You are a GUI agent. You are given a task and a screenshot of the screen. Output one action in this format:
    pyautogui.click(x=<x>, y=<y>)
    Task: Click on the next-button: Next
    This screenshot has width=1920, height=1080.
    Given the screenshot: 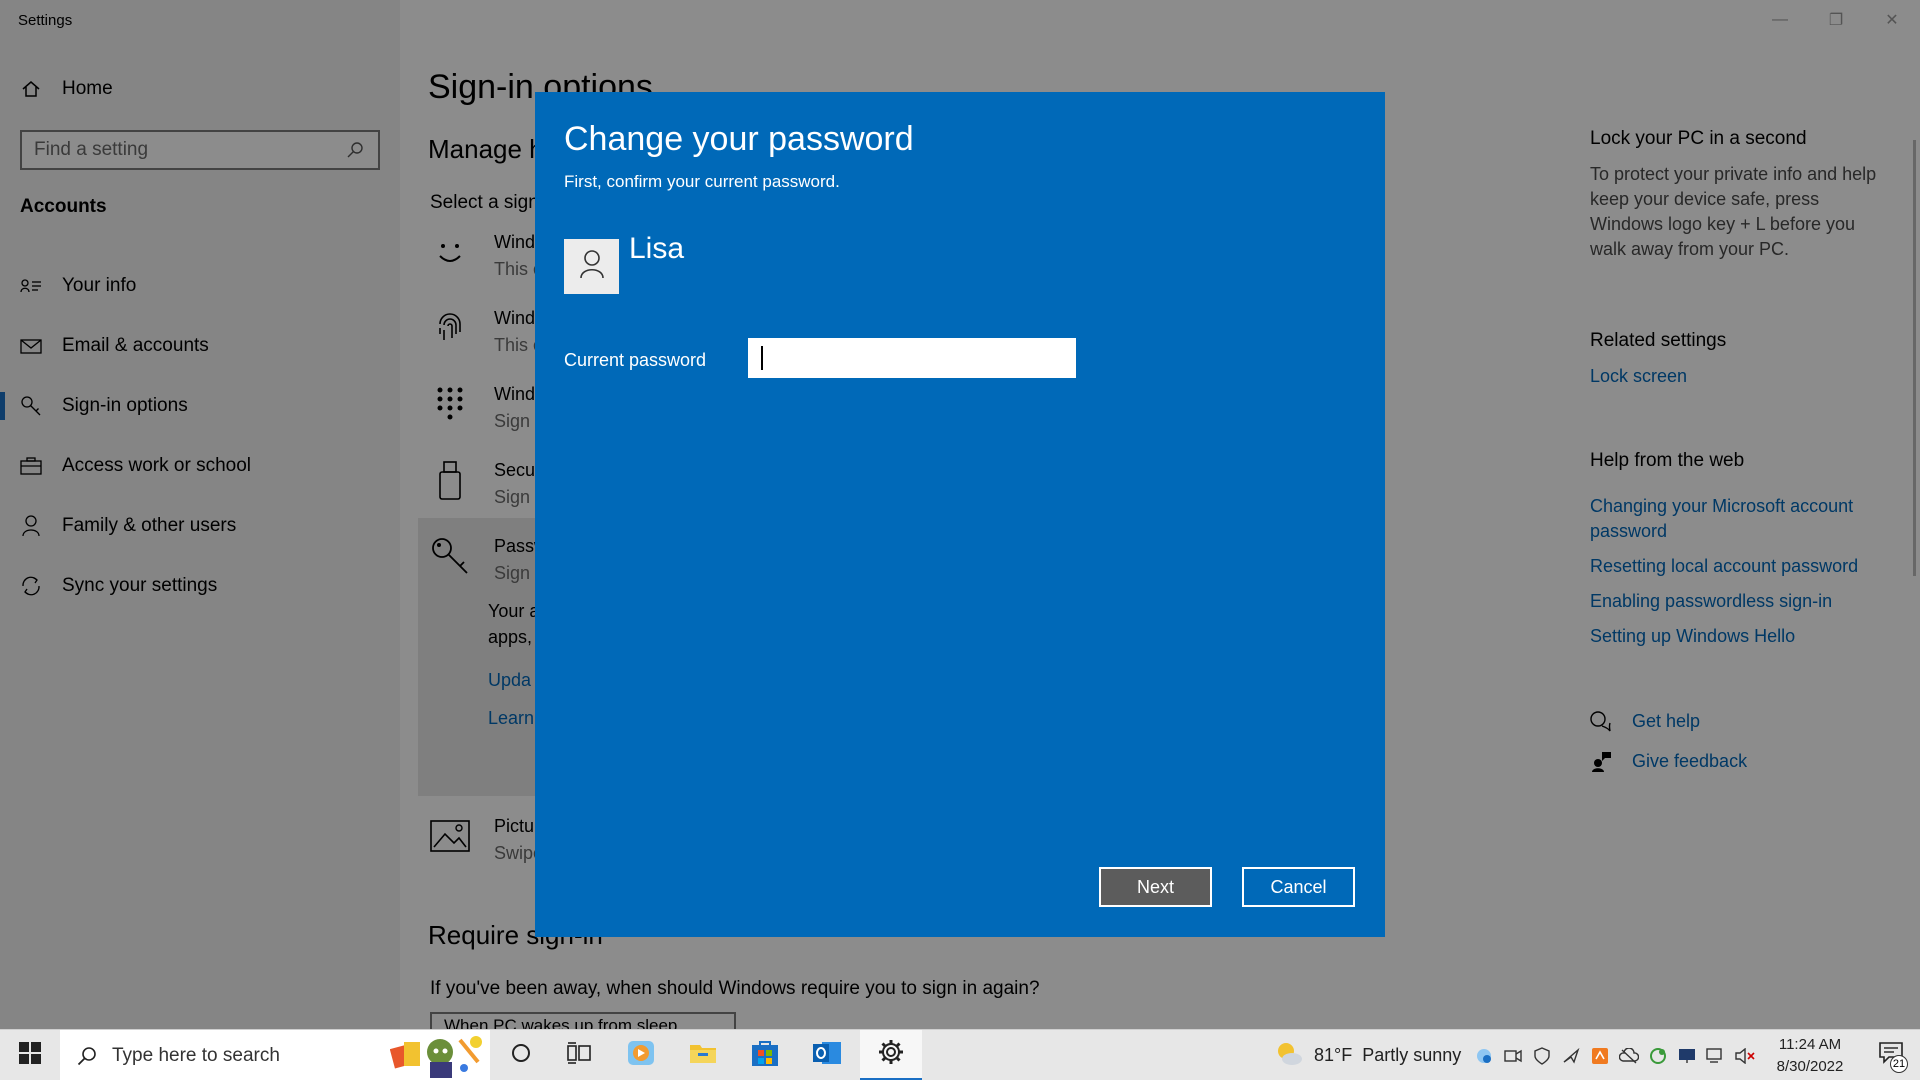 What is the action you would take?
    pyautogui.click(x=1155, y=887)
    